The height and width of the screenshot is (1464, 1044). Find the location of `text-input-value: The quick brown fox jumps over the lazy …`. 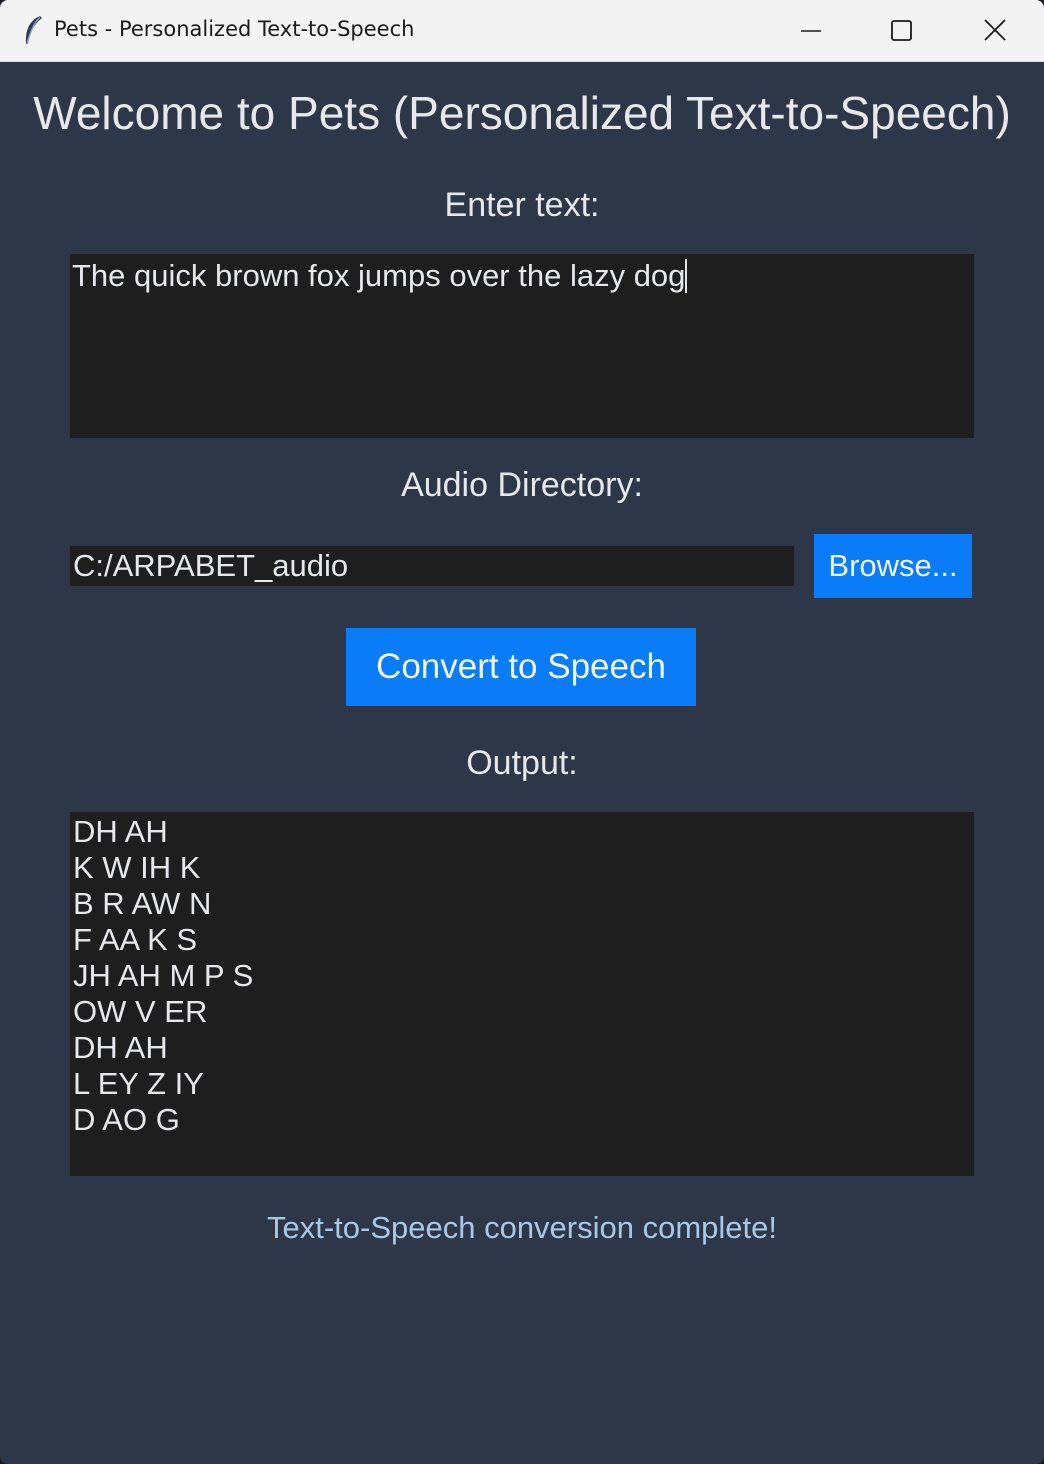

text-input-value: The quick brown fox jumps over the lazy … is located at coordinates (379, 275).